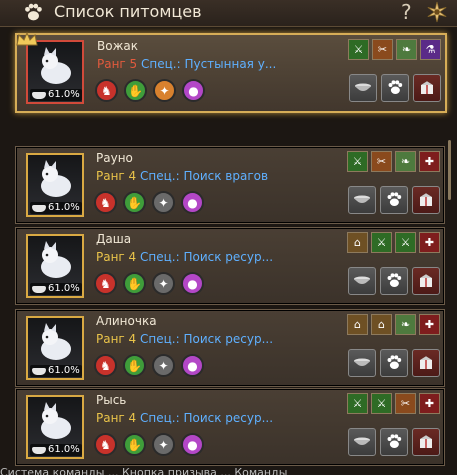  What do you see at coordinates (111, 400) in the screenshot?
I see `pet-name: Рысь` at bounding box center [111, 400].